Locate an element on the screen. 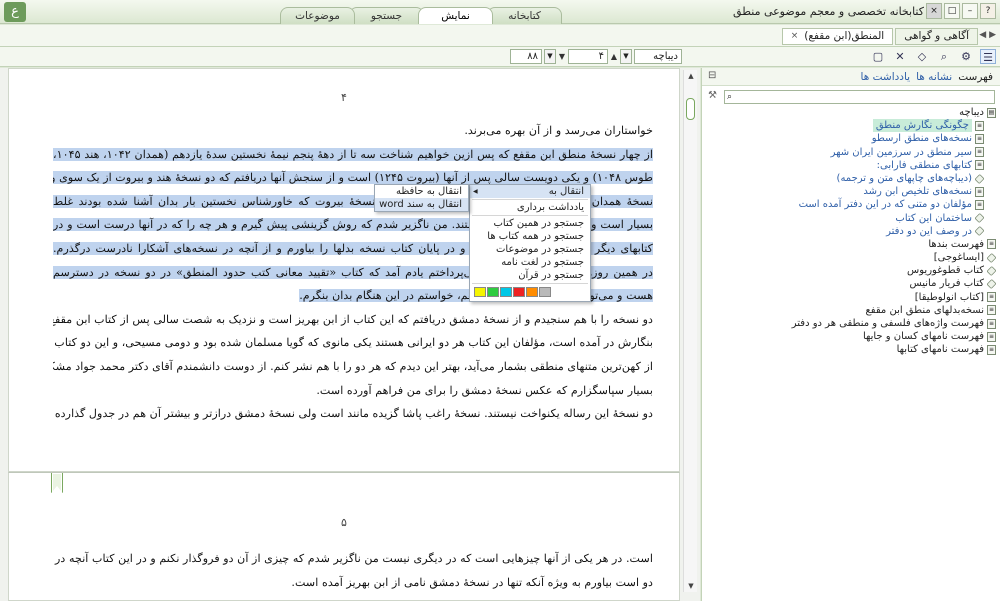 This screenshot has height=601, width=1000. toc-item: ≡ فهرست نامهای کسان و جایها is located at coordinates (853, 336).